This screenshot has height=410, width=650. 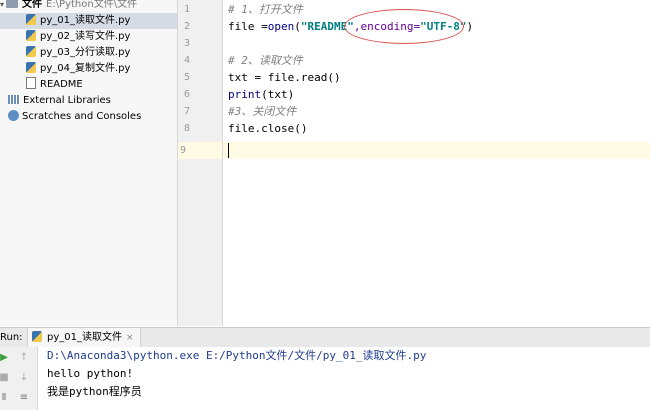 What do you see at coordinates (186, 94) in the screenshot?
I see `line-number: 6` at bounding box center [186, 94].